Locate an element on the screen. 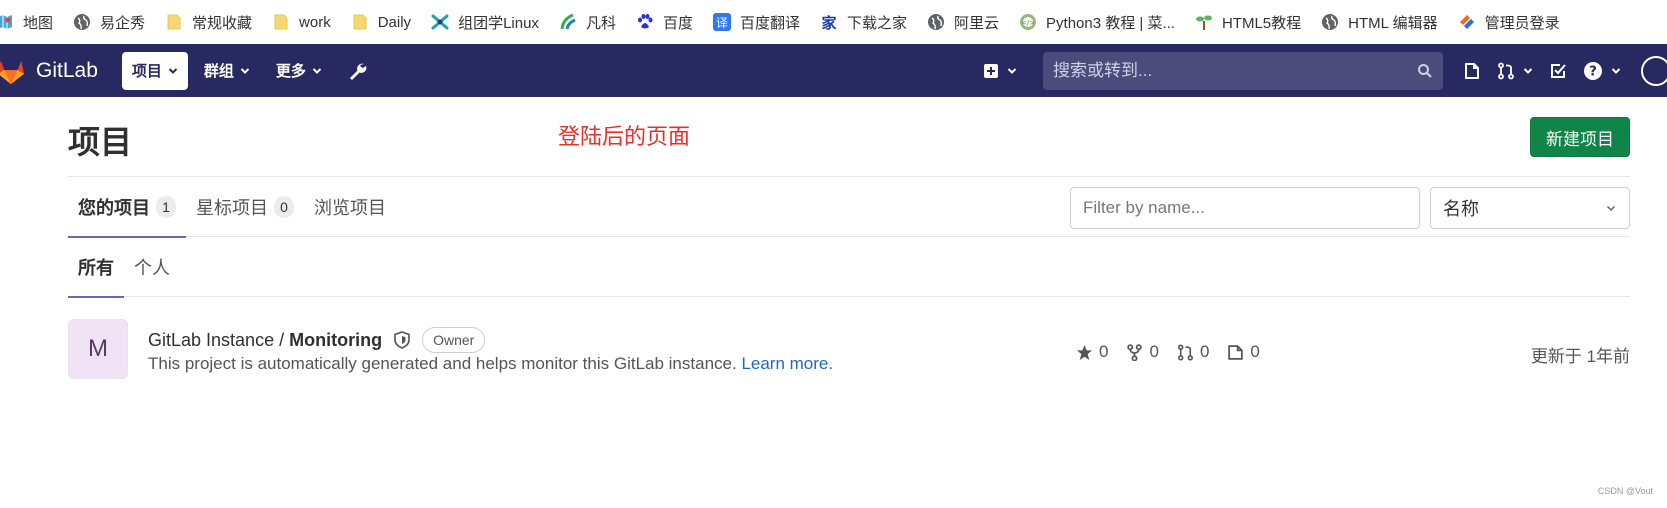  svg-text: 家 is located at coordinates (828, 22).